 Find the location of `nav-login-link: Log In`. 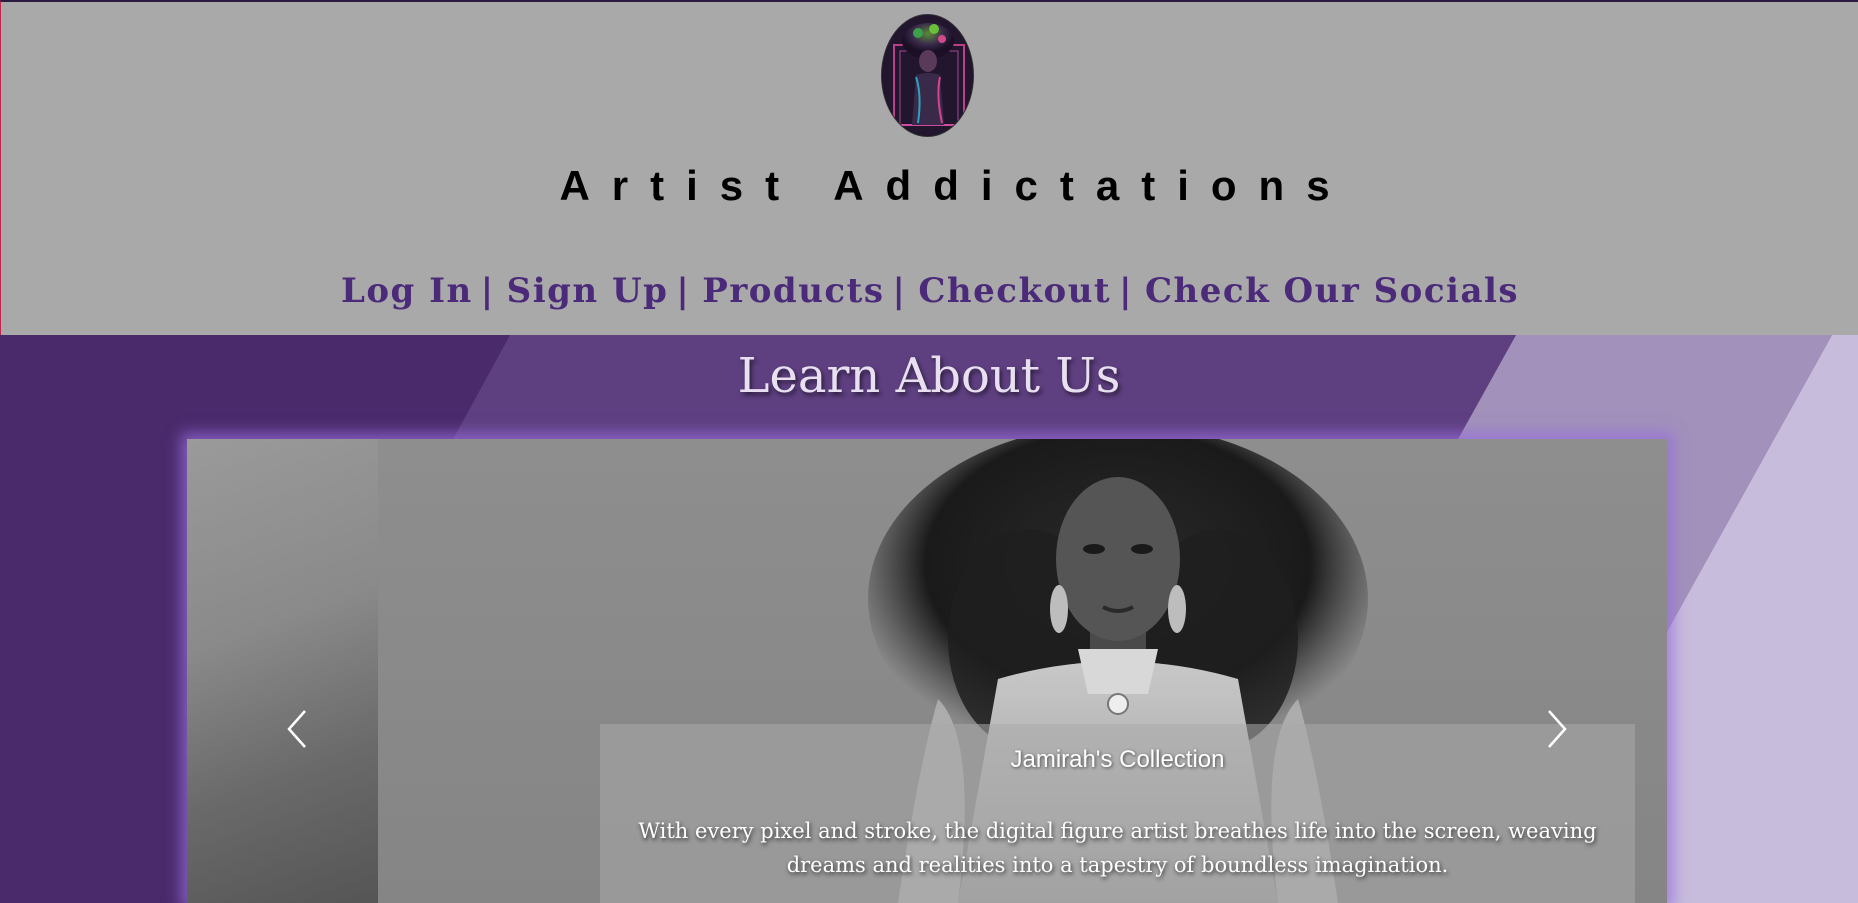

nav-login-link: Log In is located at coordinates (407, 291).